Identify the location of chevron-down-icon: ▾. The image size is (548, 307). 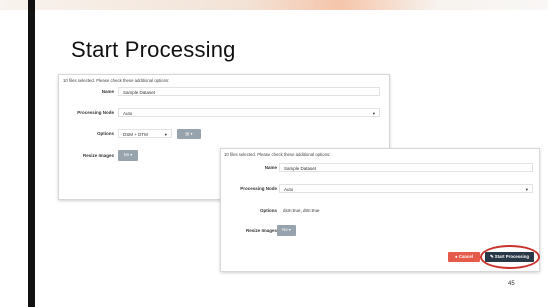
(191, 133).